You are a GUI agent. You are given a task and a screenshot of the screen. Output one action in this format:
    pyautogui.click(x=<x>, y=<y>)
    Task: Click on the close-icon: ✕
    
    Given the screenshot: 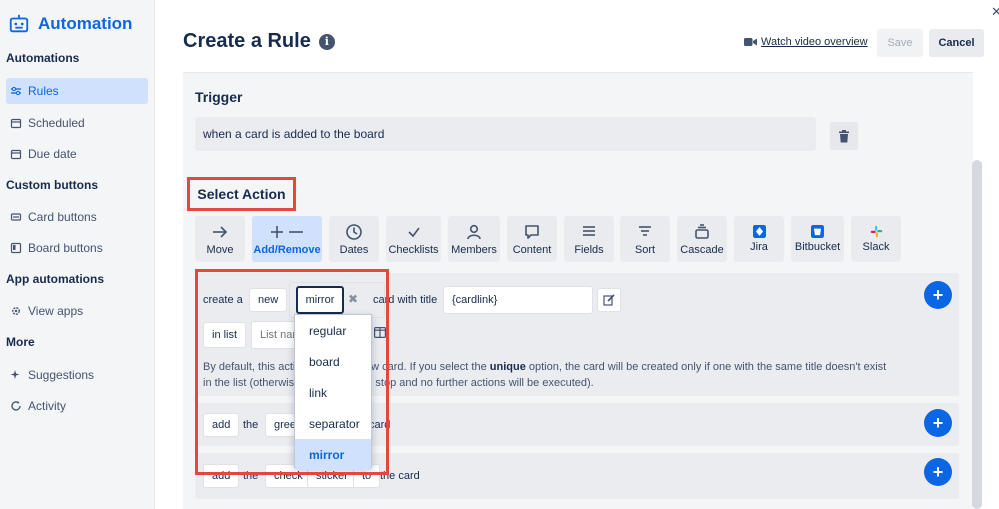 What is the action you would take?
    pyautogui.click(x=995, y=12)
    